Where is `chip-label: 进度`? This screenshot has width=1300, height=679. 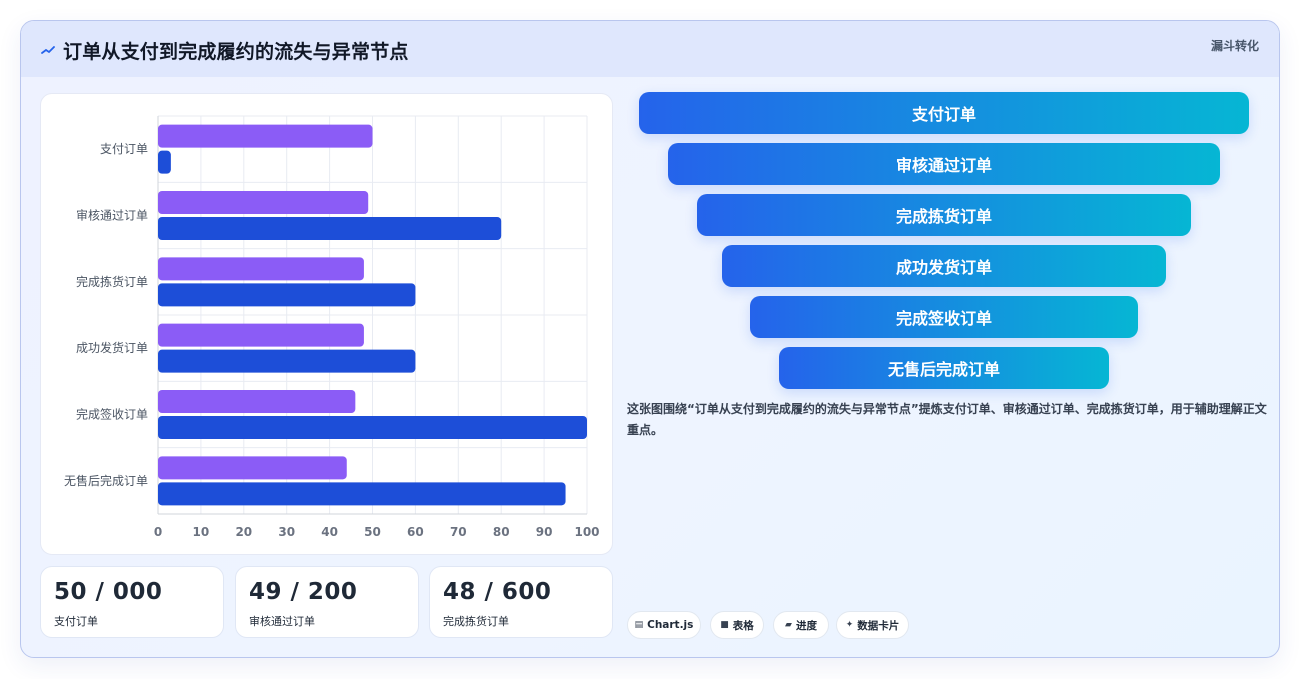
chip-label: 进度 is located at coordinates (806, 625).